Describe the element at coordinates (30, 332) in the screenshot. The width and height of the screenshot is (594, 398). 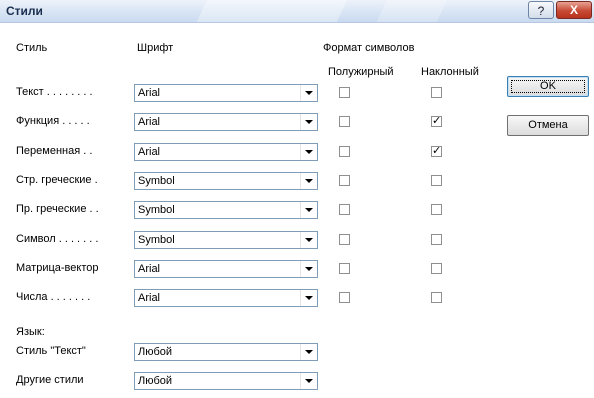
I see `language-heading: Язык:` at that location.